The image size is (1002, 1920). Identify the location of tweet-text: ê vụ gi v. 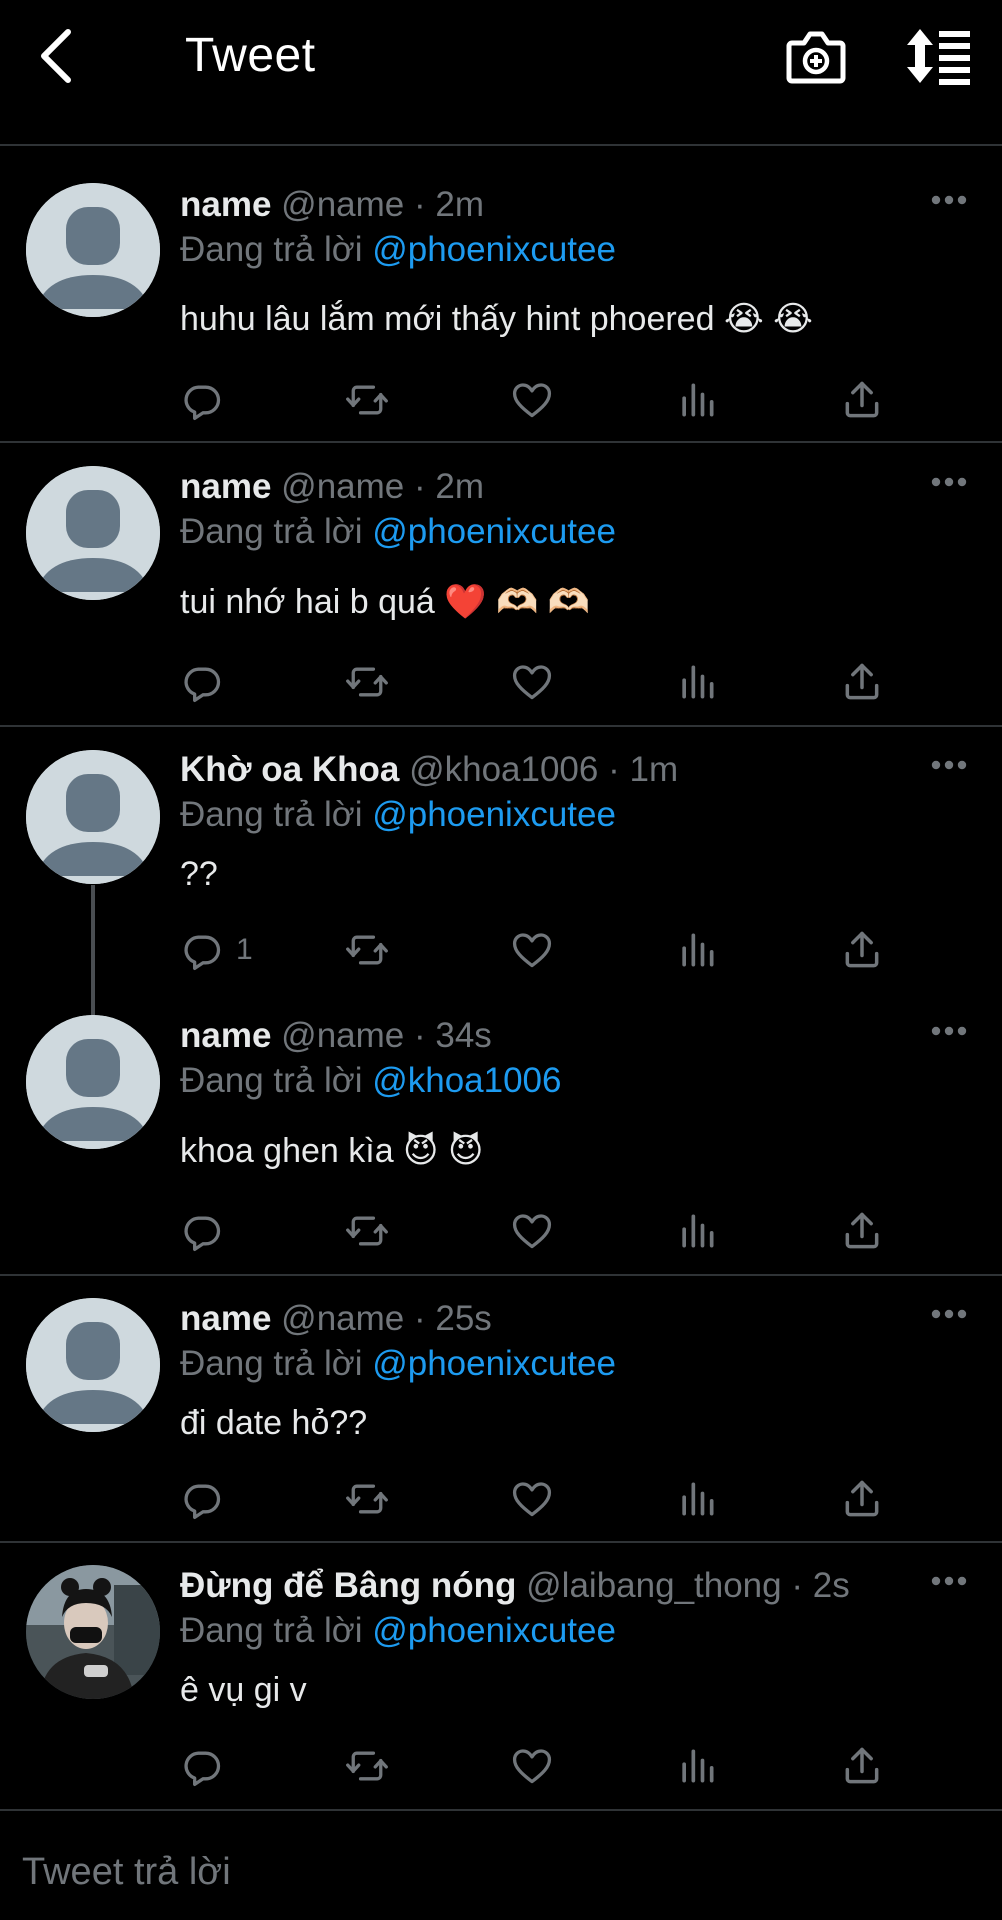
(243, 1690).